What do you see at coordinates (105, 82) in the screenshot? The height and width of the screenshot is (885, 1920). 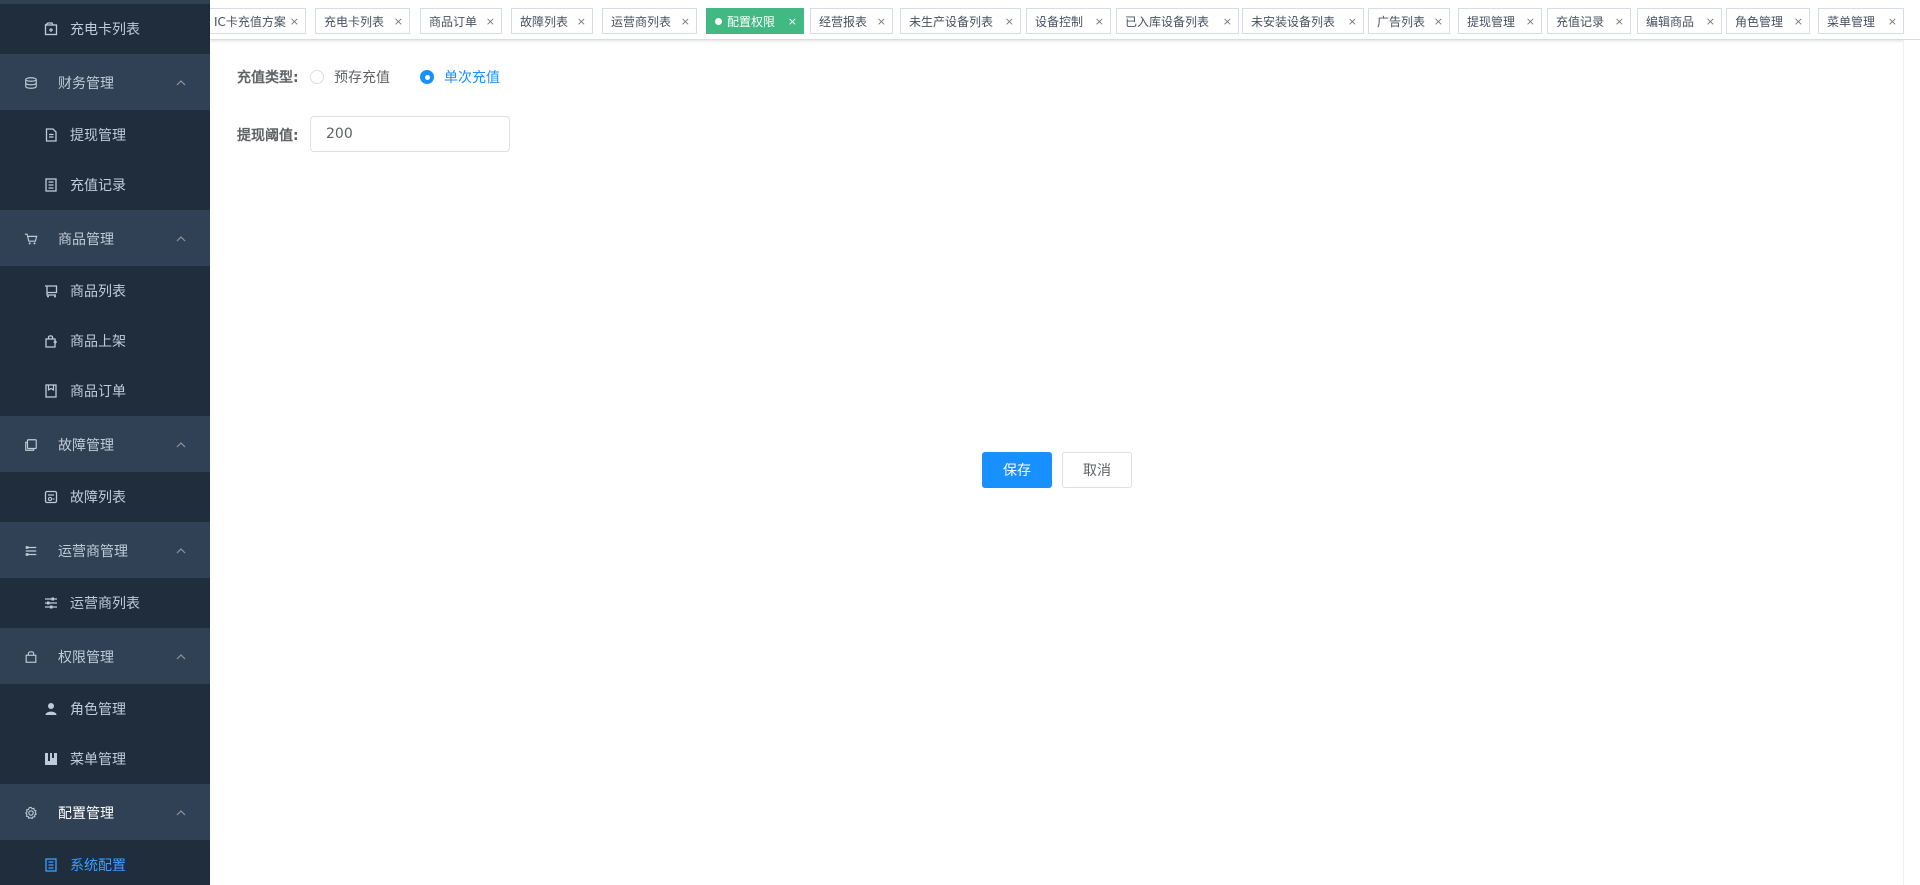 I see `sidebar-group-finance: 财务管理` at bounding box center [105, 82].